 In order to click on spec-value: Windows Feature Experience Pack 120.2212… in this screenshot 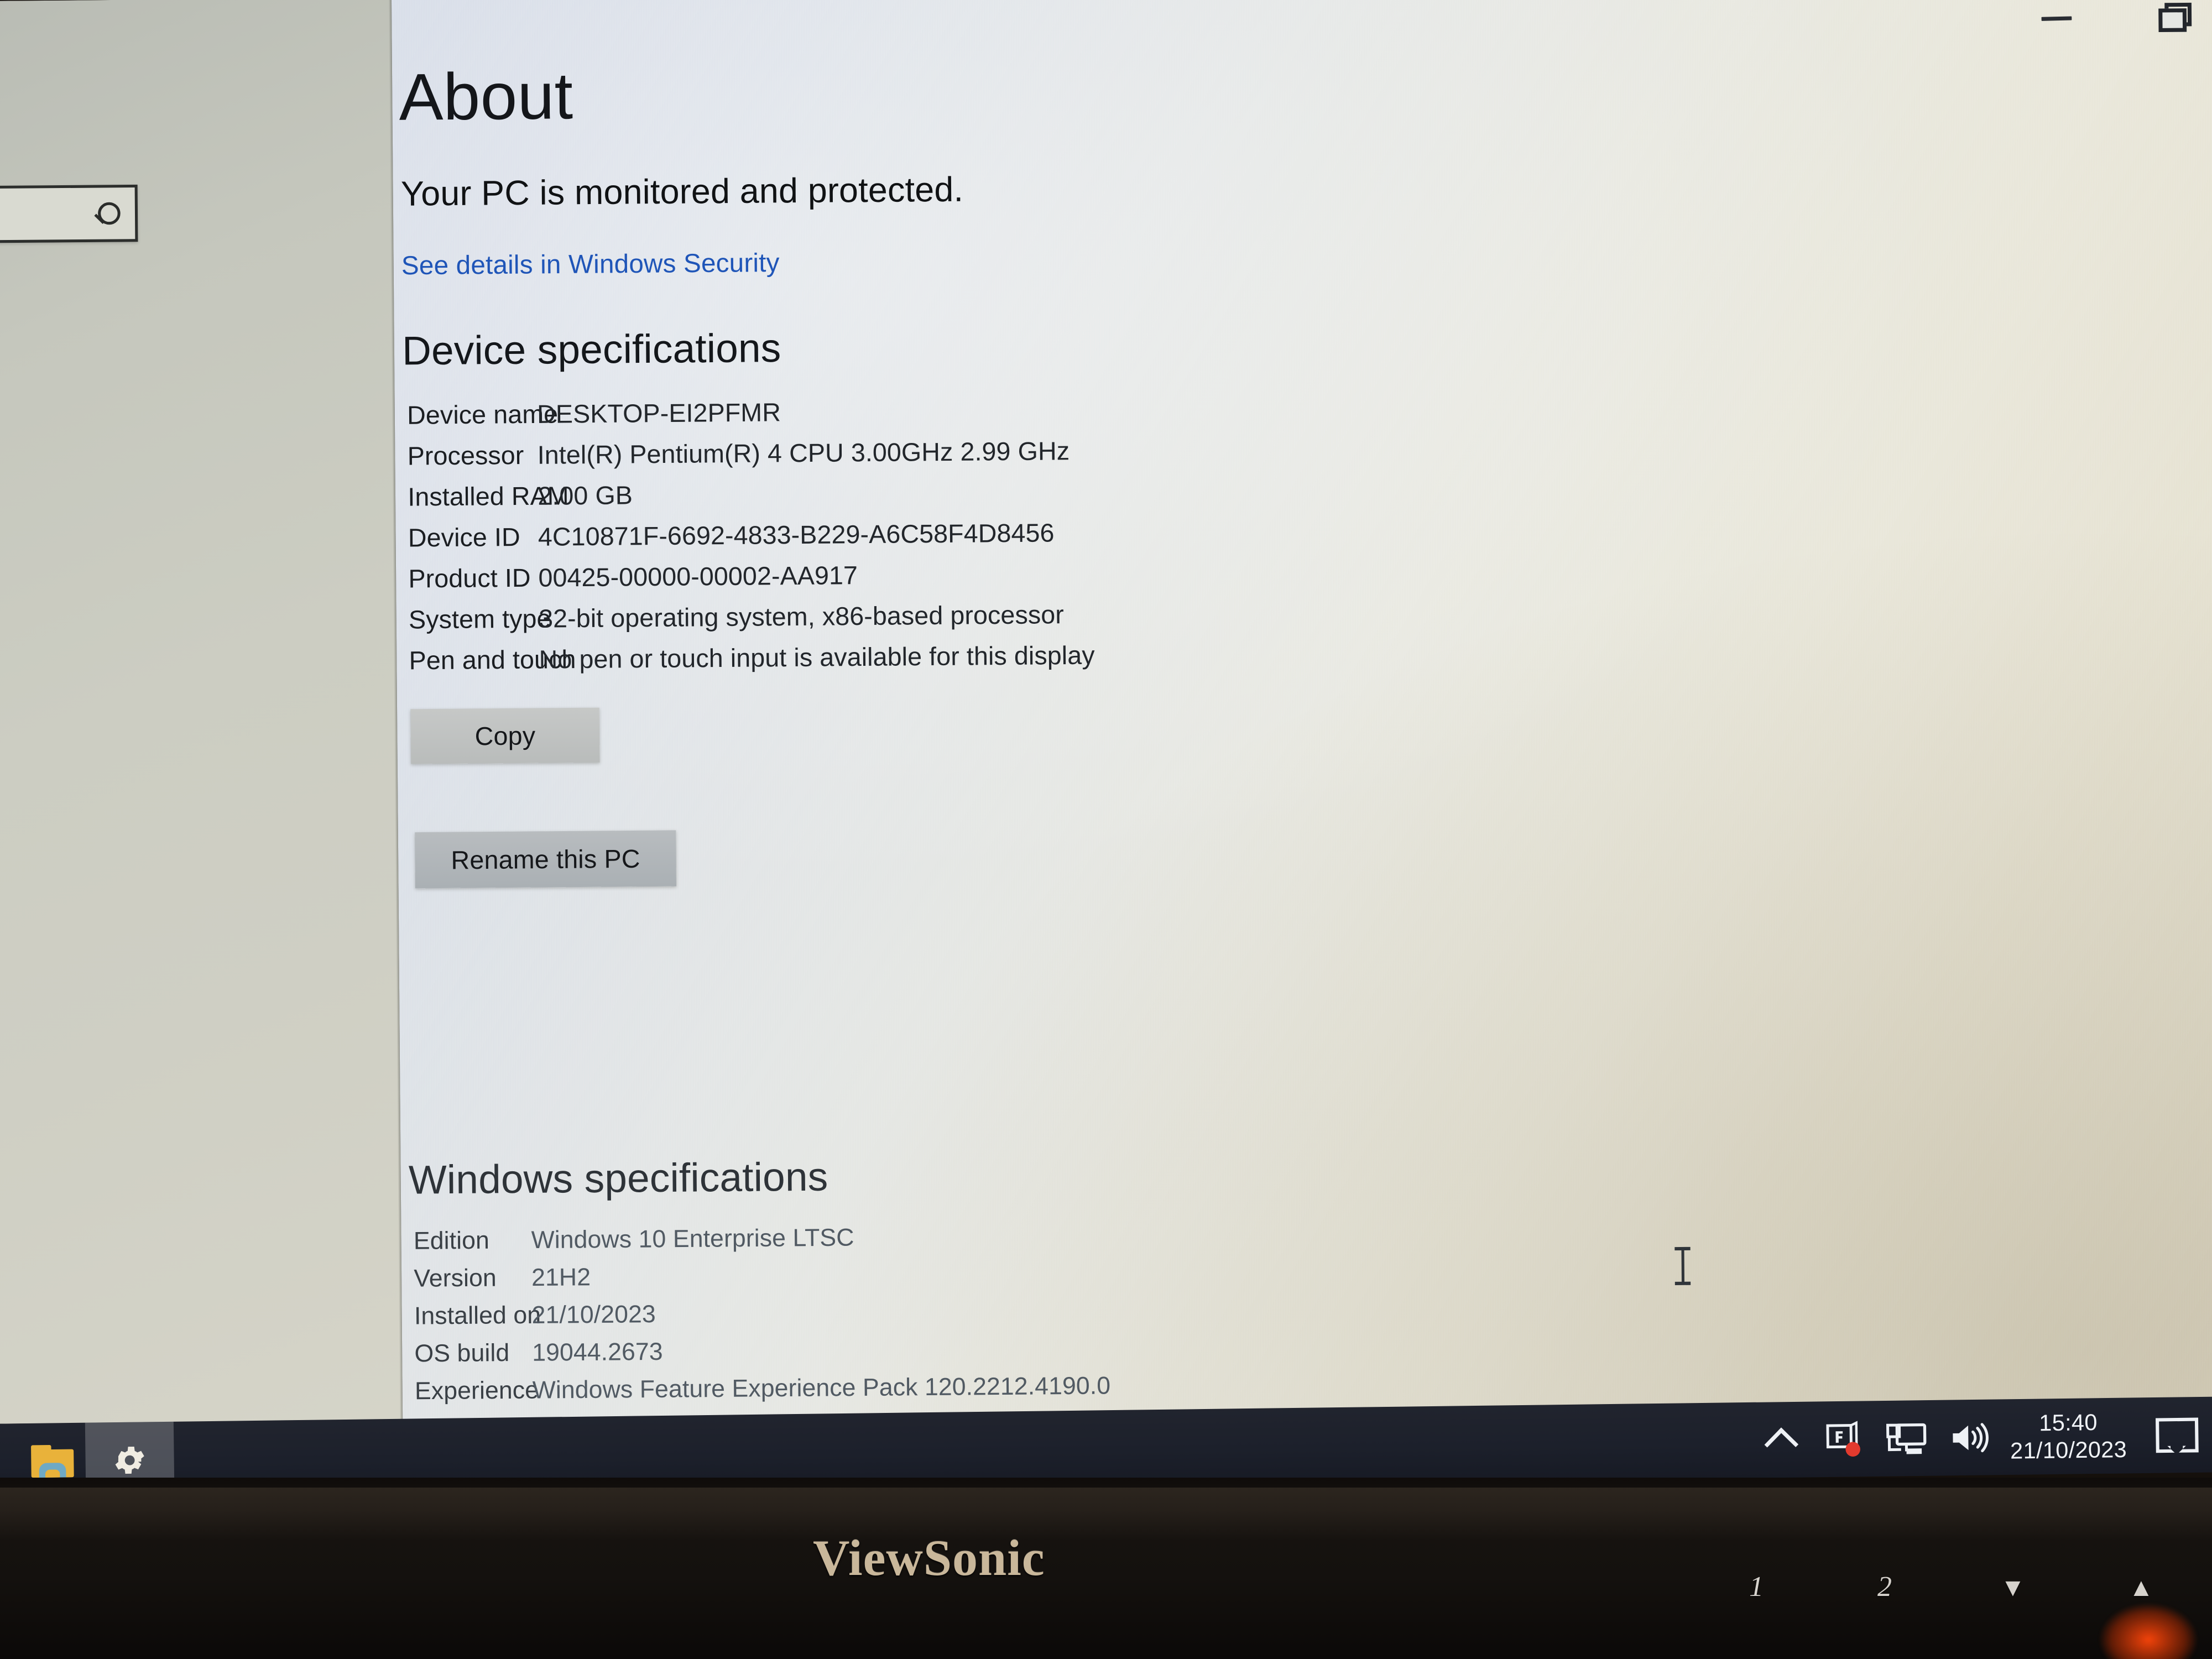, I will do `click(821, 1387)`.